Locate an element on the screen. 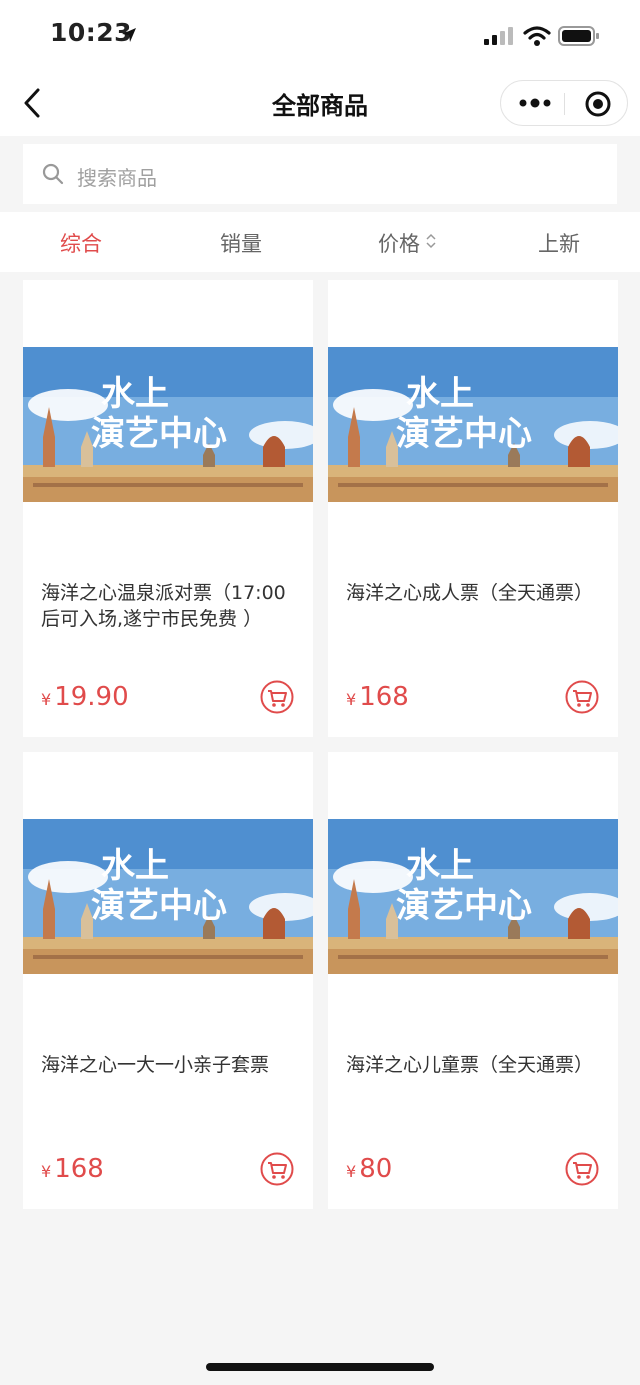 The height and width of the screenshot is (1385, 640). tab-comprehensive: 综合 is located at coordinates (81, 243).